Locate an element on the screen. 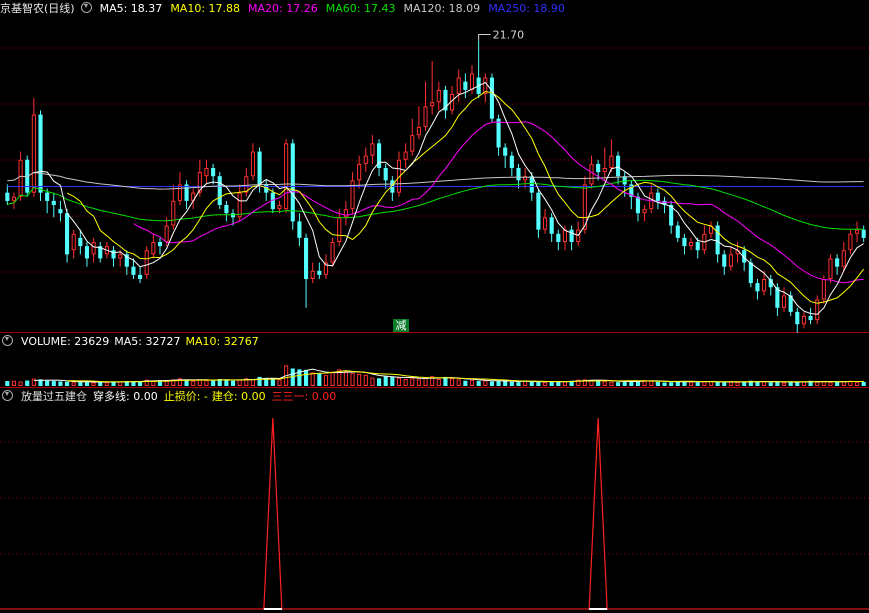 The width and height of the screenshot is (869, 613). ma250-label: MA250: 18.90 is located at coordinates (526, 8).